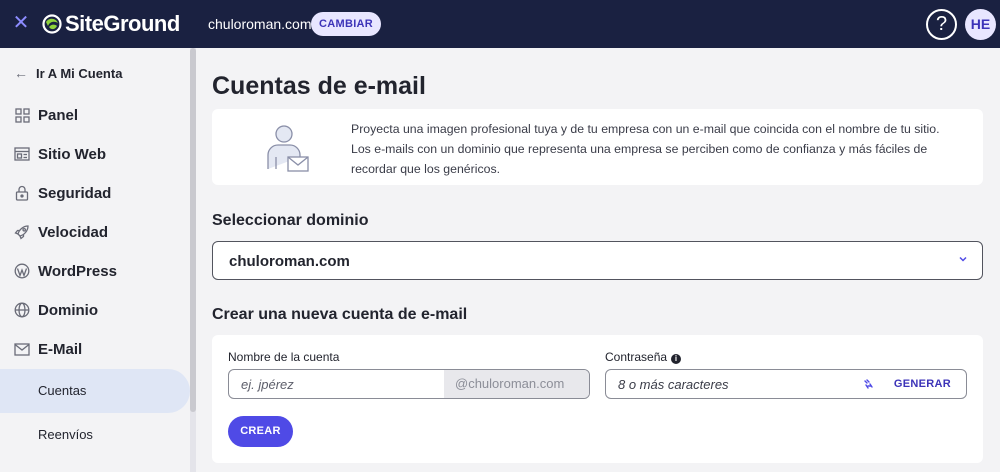 This screenshot has height=472, width=1000. What do you see at coordinates (340, 314) in the screenshot?
I see `create-account-title: Crear una nueva cuenta de e-mail` at bounding box center [340, 314].